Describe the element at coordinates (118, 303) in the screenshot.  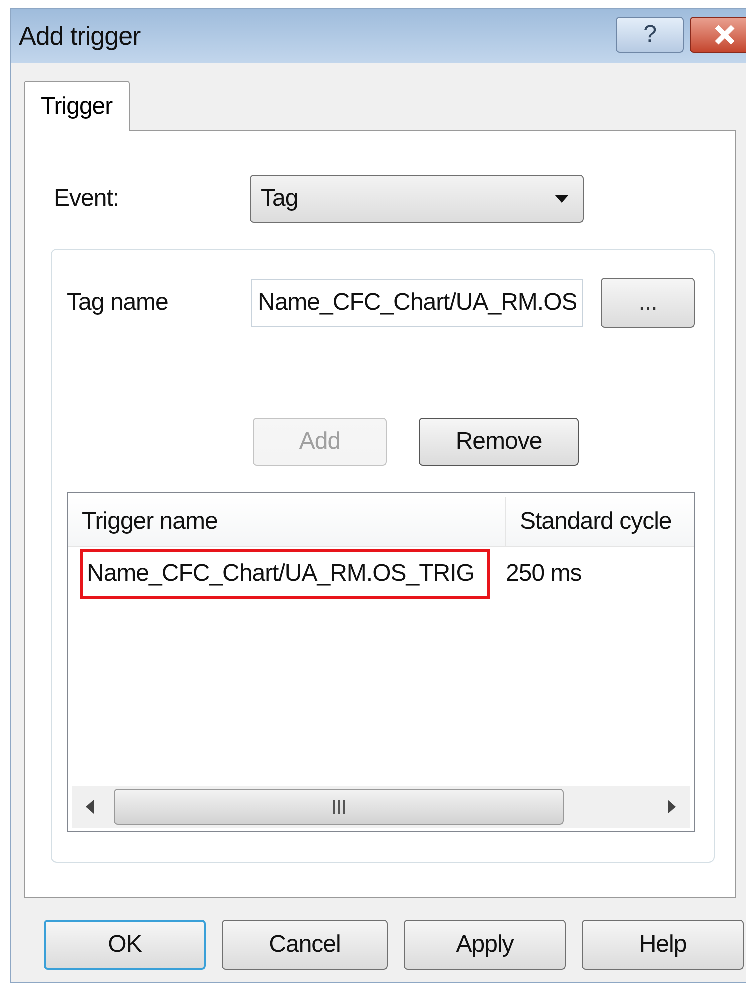
I see `tag-name-label: Tag name` at that location.